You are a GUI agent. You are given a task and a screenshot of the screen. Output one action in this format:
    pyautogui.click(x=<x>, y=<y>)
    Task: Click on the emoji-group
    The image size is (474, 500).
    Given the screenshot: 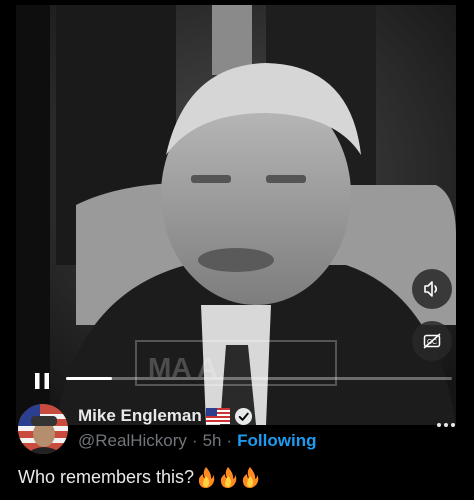 What is the action you would take?
    pyautogui.click(x=228, y=477)
    